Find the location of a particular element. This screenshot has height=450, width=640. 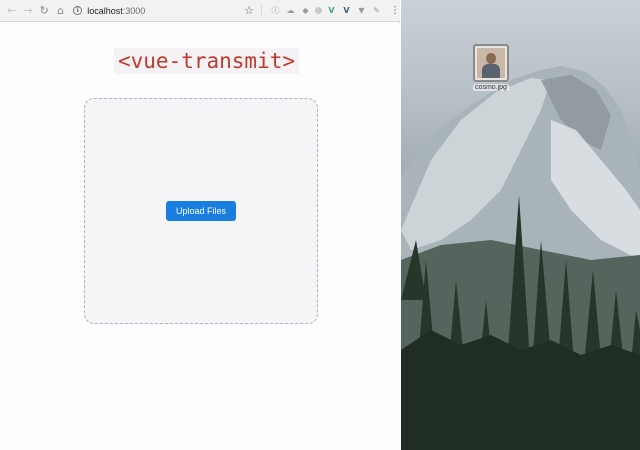

extension-icon is located at coordinates (318, 10).